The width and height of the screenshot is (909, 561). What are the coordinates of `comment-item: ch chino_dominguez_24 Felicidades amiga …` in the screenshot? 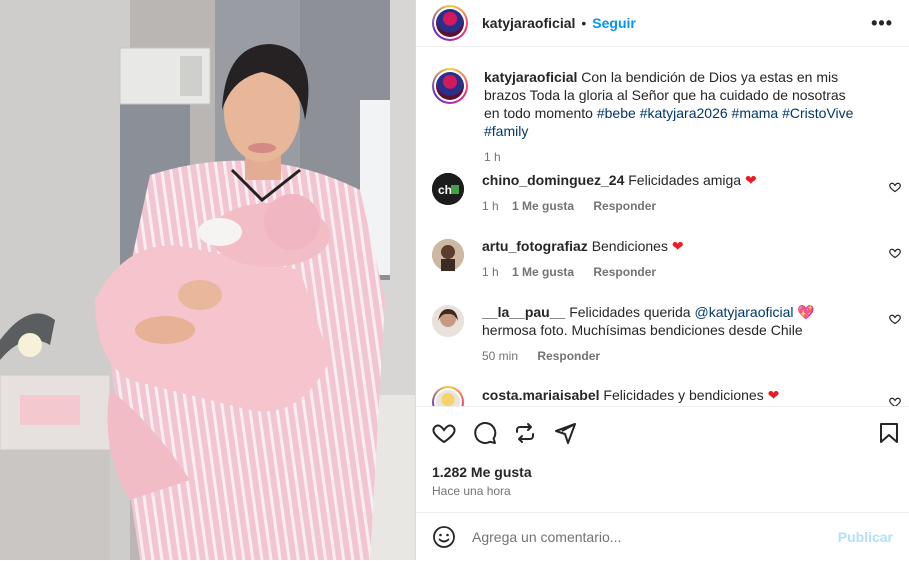 It's located at (662, 193).